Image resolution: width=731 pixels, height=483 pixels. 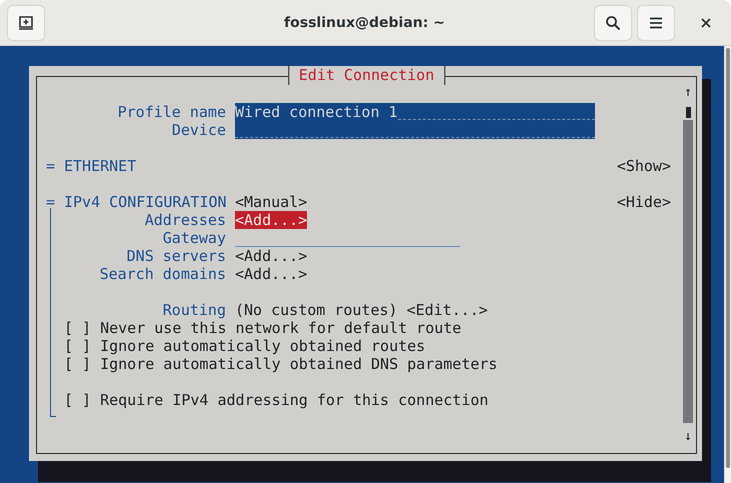 I want to click on scroll-down-arrow: ↓, so click(x=688, y=437).